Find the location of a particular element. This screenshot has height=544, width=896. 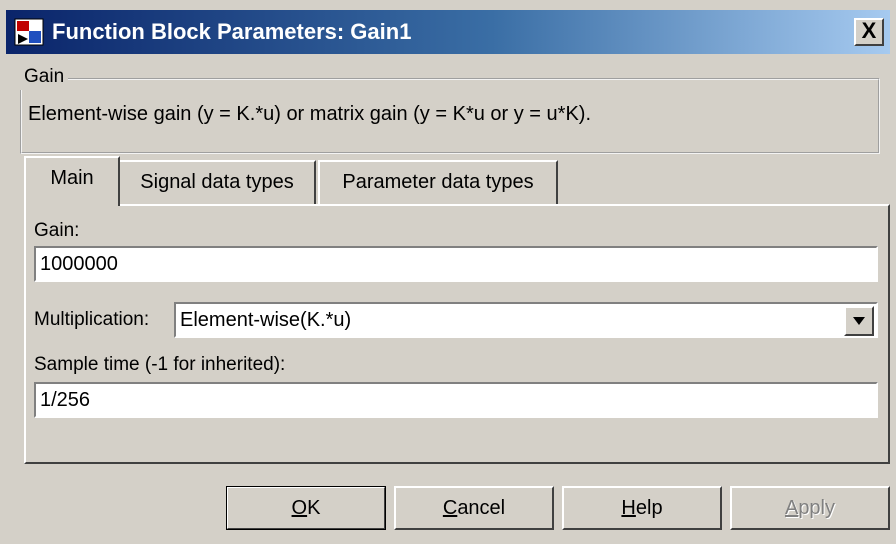

apply-button: Apply is located at coordinates (810, 508).